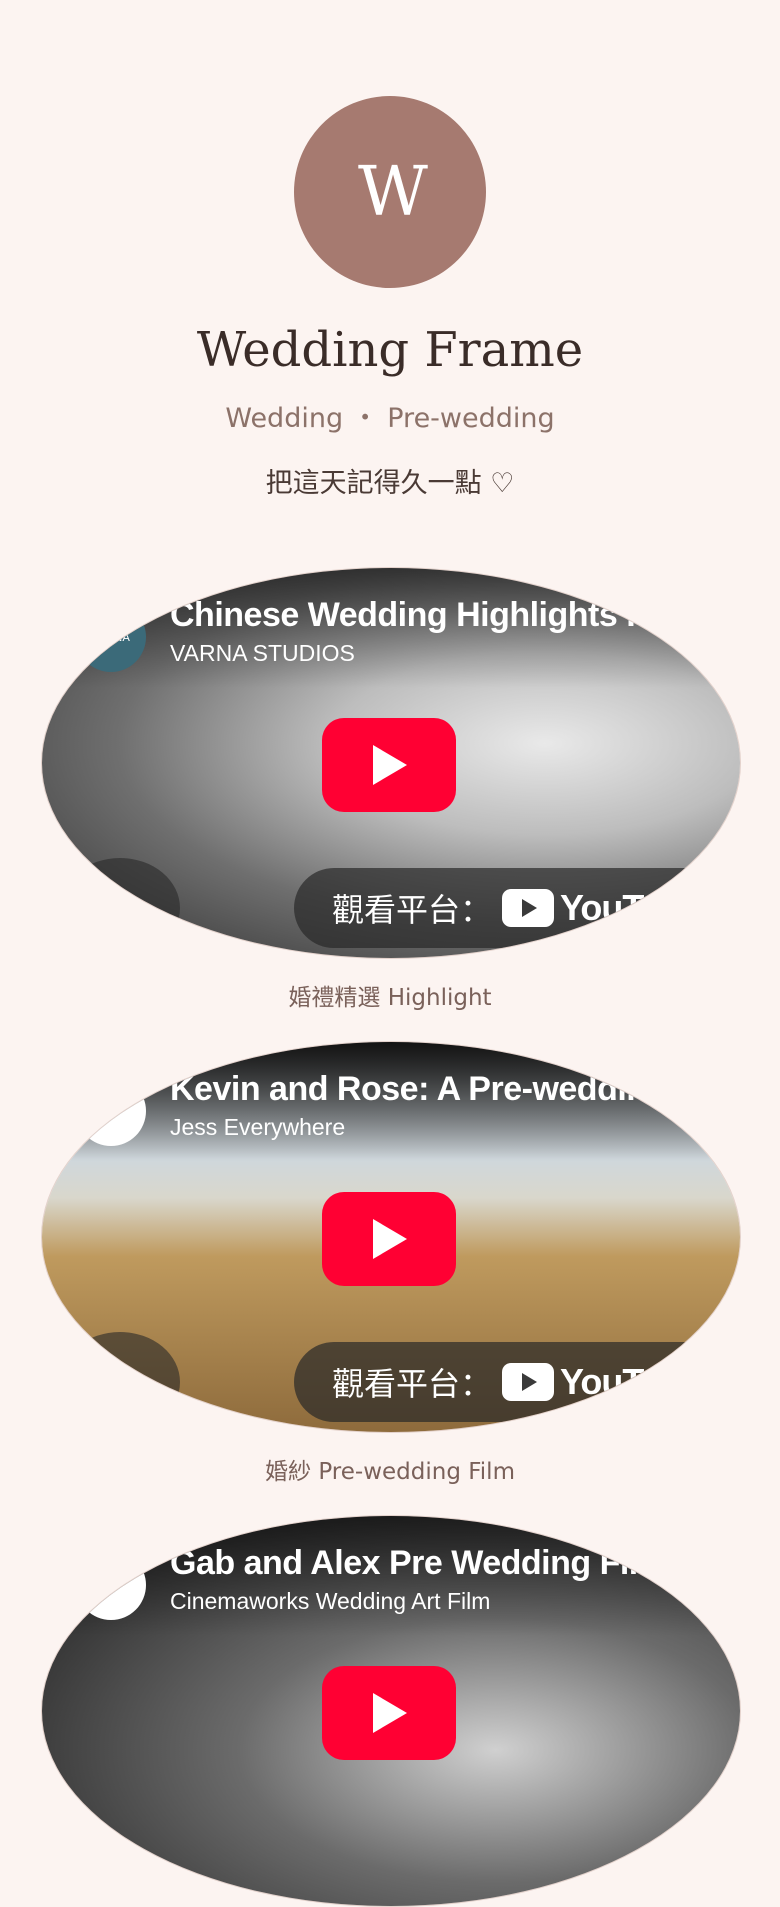  I want to click on channel-logo: VARNA, so click(111, 637).